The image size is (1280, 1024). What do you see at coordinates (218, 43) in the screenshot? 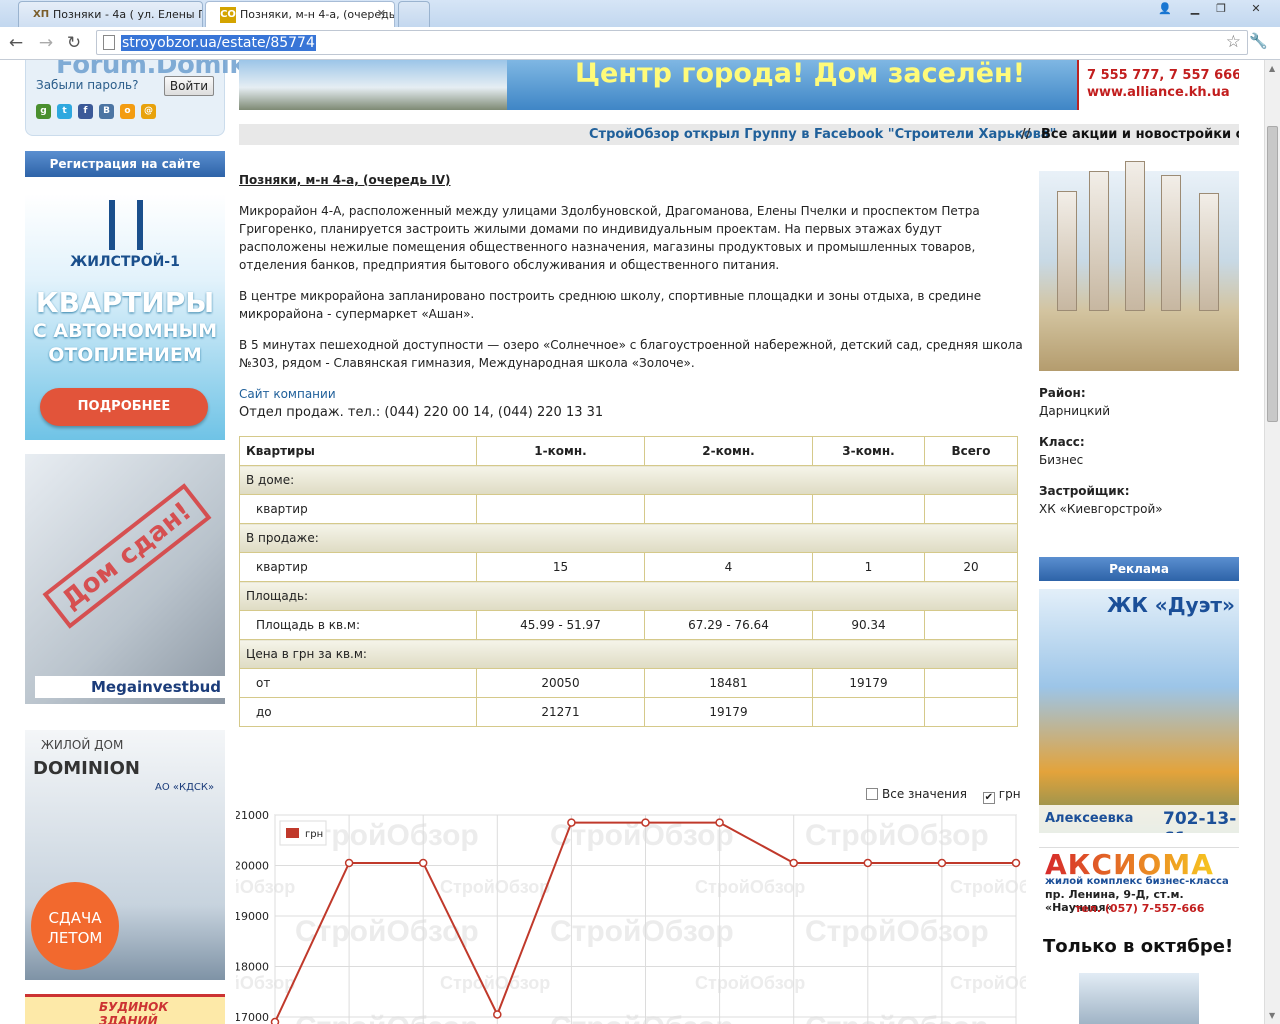
I see `url-text: stroyobzor.ua/estate/85774` at bounding box center [218, 43].